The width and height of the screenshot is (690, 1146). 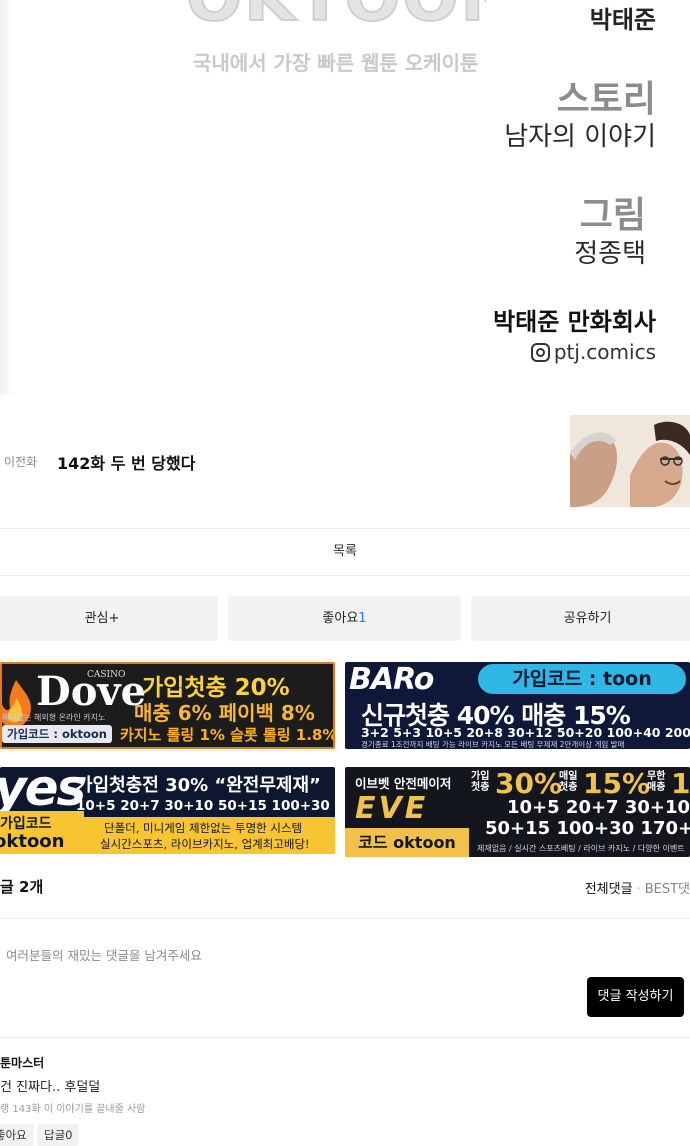 I want to click on like-count: 1, so click(x=362, y=618).